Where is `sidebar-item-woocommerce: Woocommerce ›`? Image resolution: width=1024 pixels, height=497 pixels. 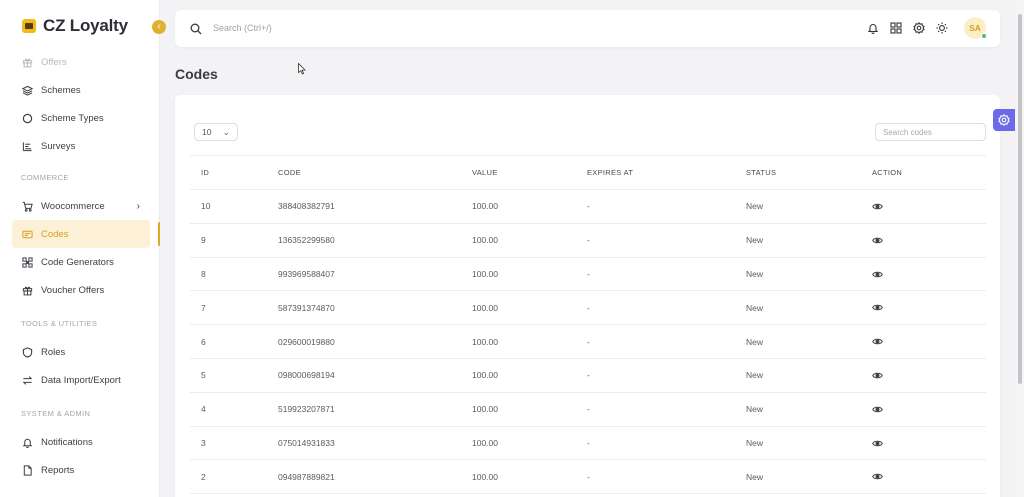 sidebar-item-woocommerce: Woocommerce › is located at coordinates (81, 206).